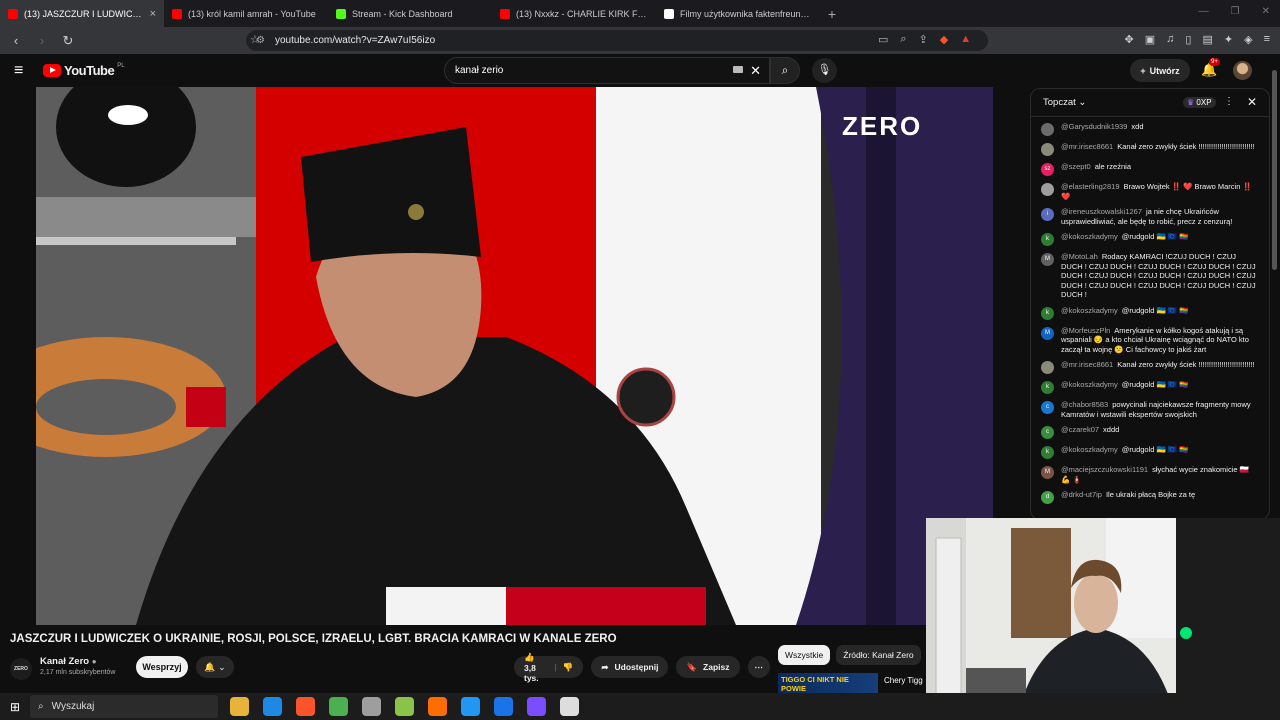  I want to click on browser-tab: (13) JASZCZUR I LUDWICZEK ×, so click(82, 13).